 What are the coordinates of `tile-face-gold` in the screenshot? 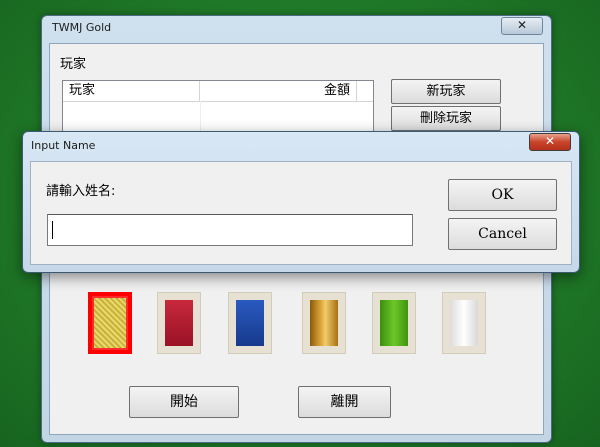 It's located at (324, 323).